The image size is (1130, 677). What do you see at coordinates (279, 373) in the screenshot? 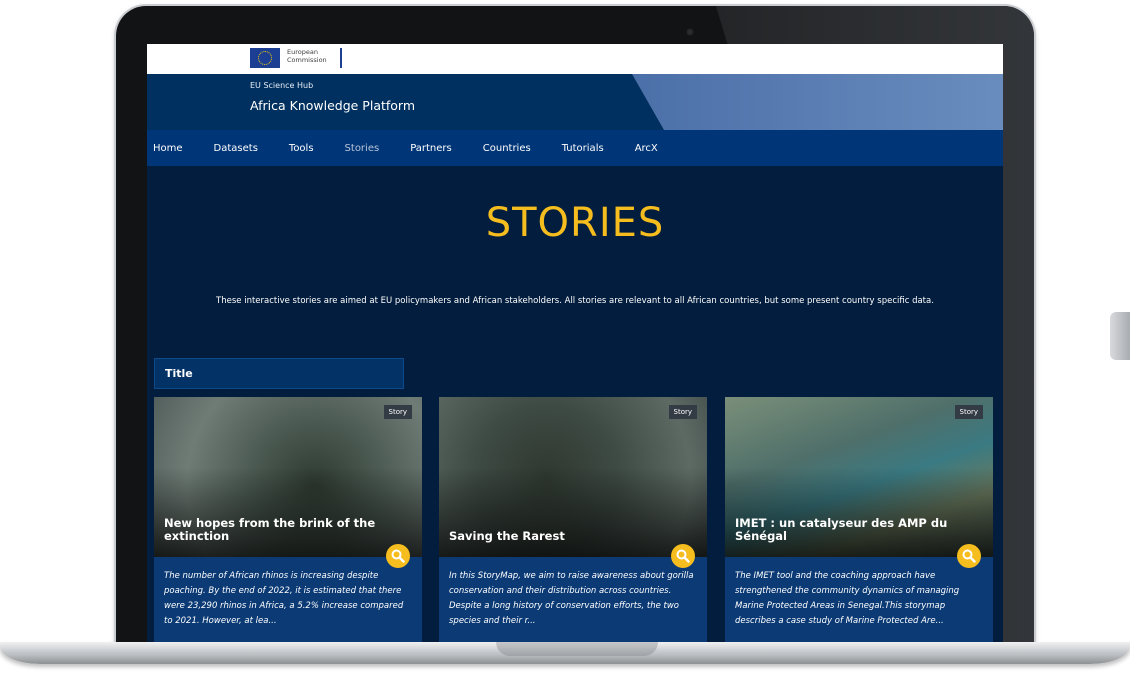
I see `title-filter: Title` at bounding box center [279, 373].